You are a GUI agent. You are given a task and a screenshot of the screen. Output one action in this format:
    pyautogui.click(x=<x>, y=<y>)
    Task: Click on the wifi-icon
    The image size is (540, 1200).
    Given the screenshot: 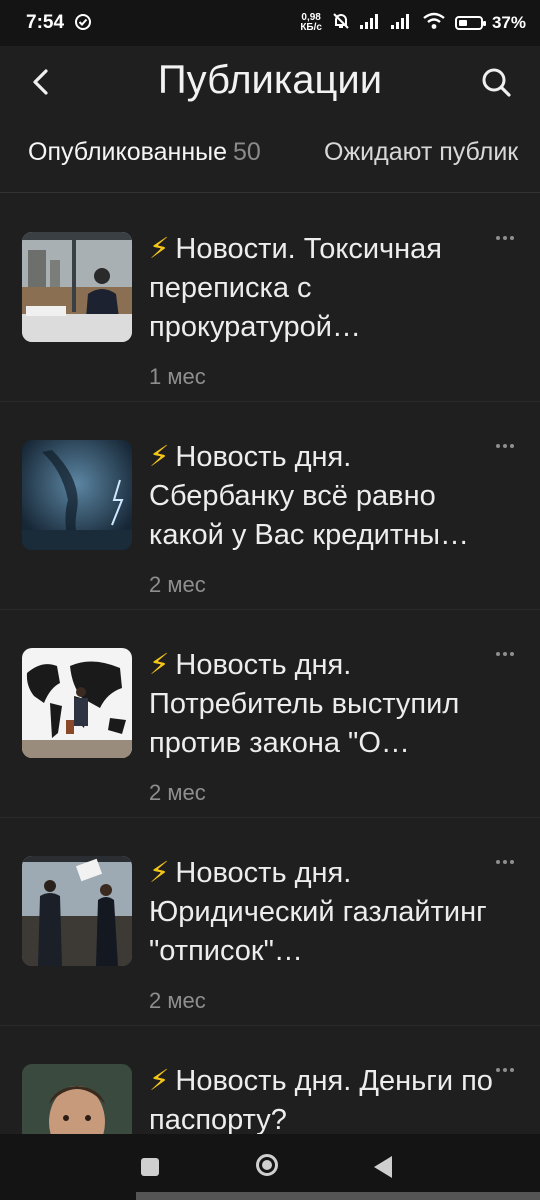 What is the action you would take?
    pyautogui.click(x=434, y=23)
    